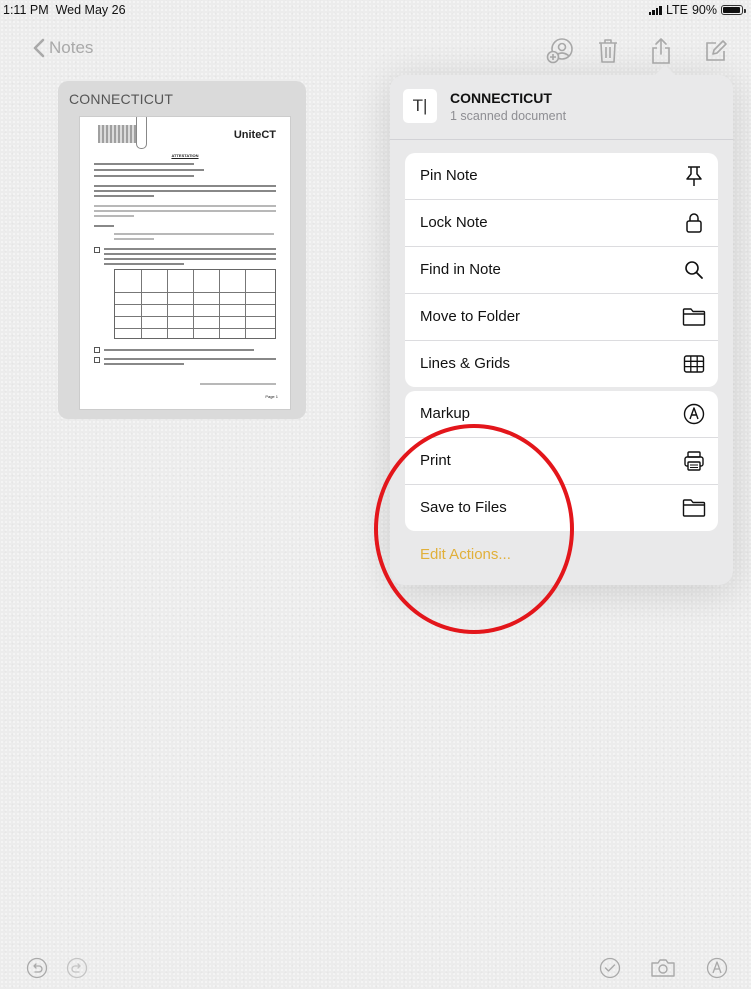  I want to click on chevron-left-icon, so click(39, 48).